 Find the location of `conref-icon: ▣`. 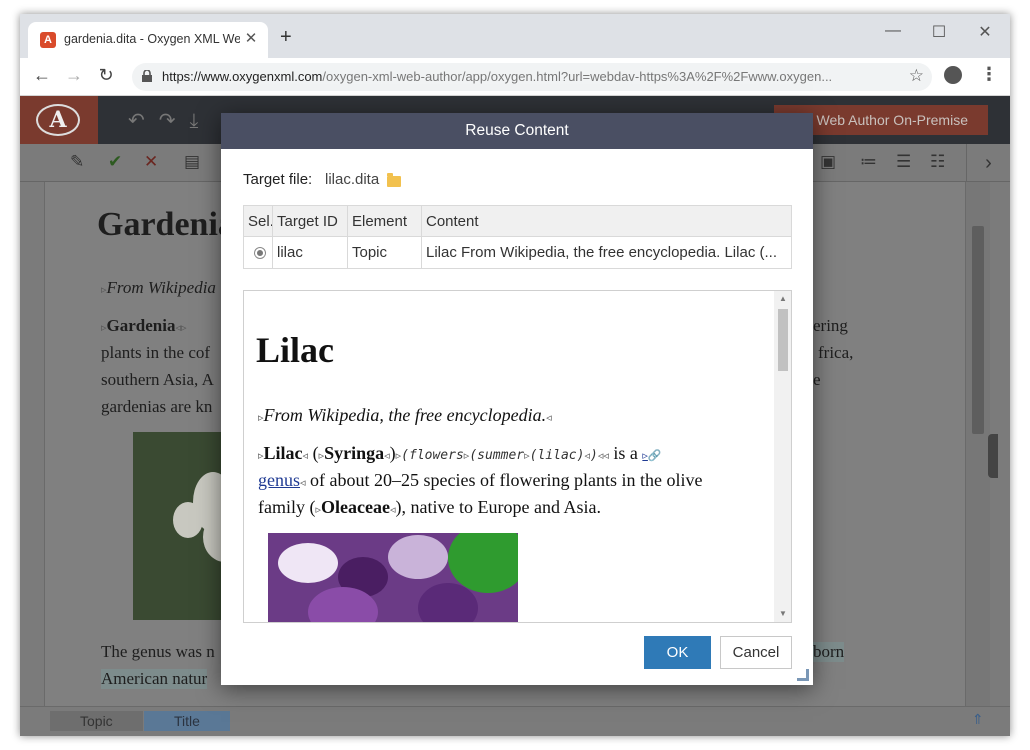

conref-icon: ▣ is located at coordinates (828, 162).